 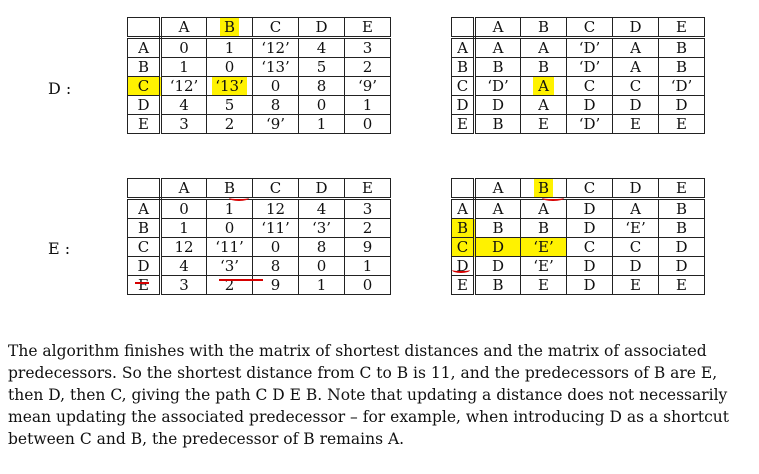 I want to click on matrix-row: E B E D E E, so click(x=578, y=285).